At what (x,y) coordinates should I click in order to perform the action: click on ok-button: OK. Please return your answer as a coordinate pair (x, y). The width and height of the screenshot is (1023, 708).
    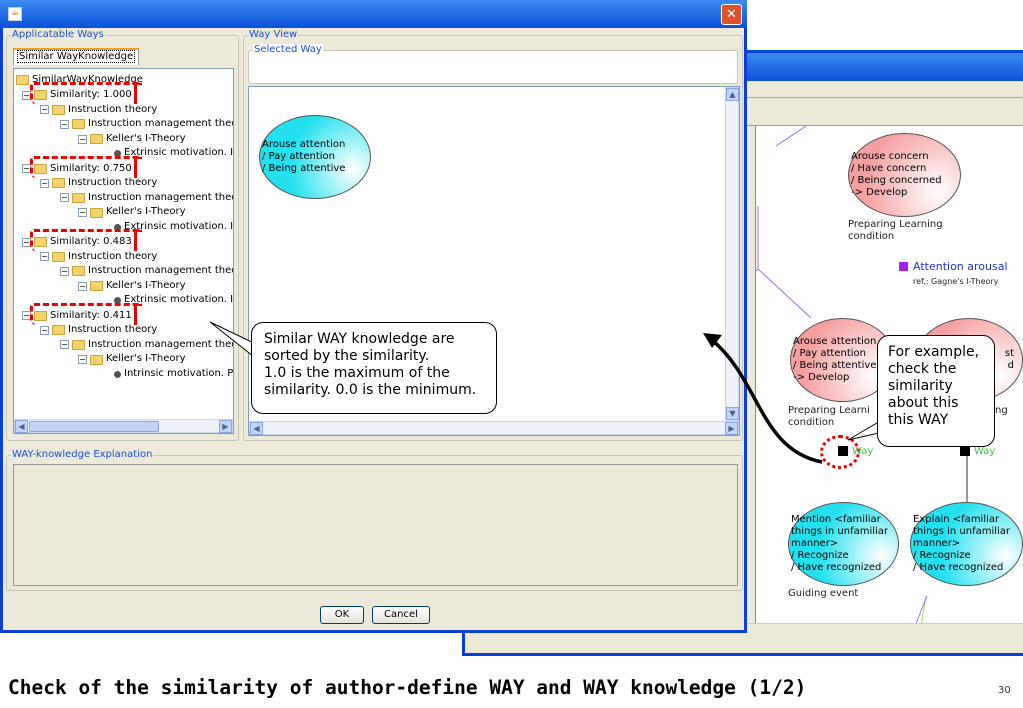
    Looking at the image, I should click on (342, 615).